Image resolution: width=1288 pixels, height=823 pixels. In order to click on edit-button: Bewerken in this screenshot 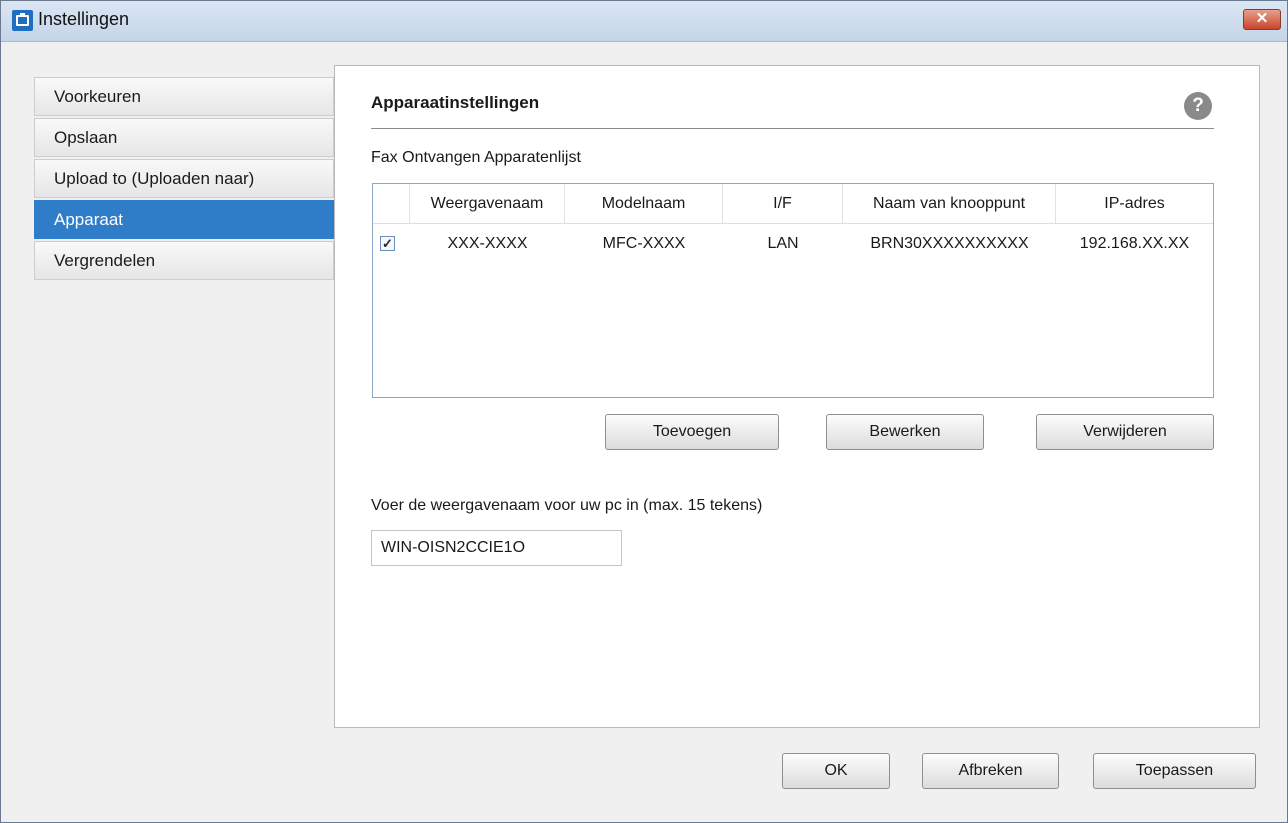, I will do `click(905, 432)`.